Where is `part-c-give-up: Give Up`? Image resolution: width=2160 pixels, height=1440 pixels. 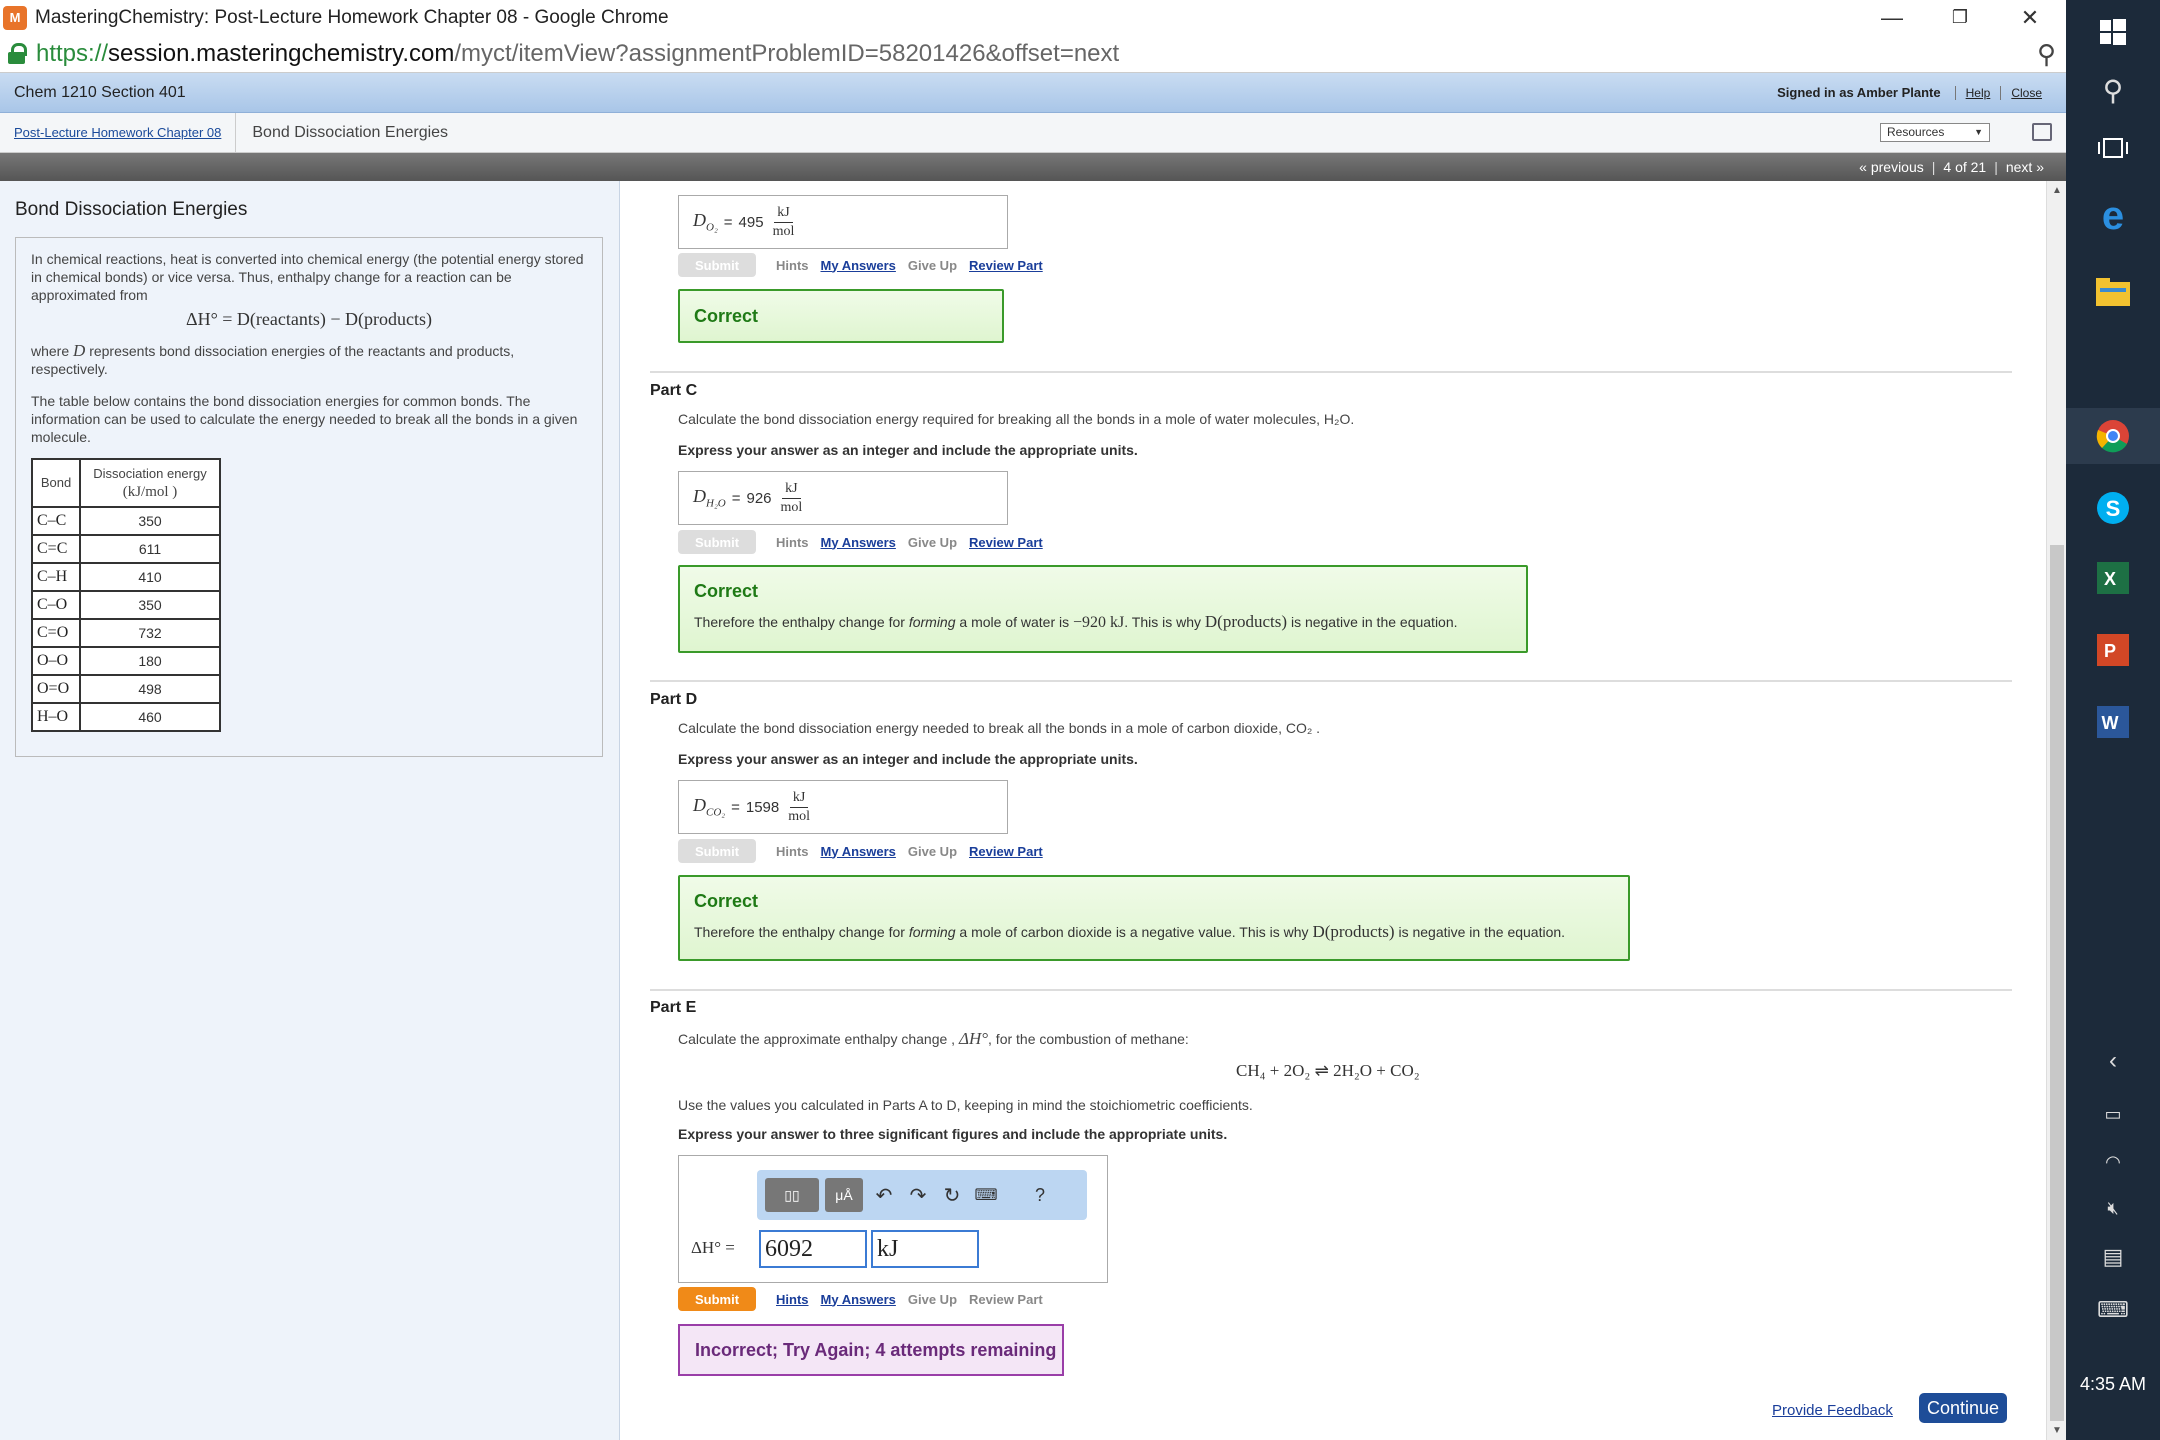 part-c-give-up: Give Up is located at coordinates (932, 542).